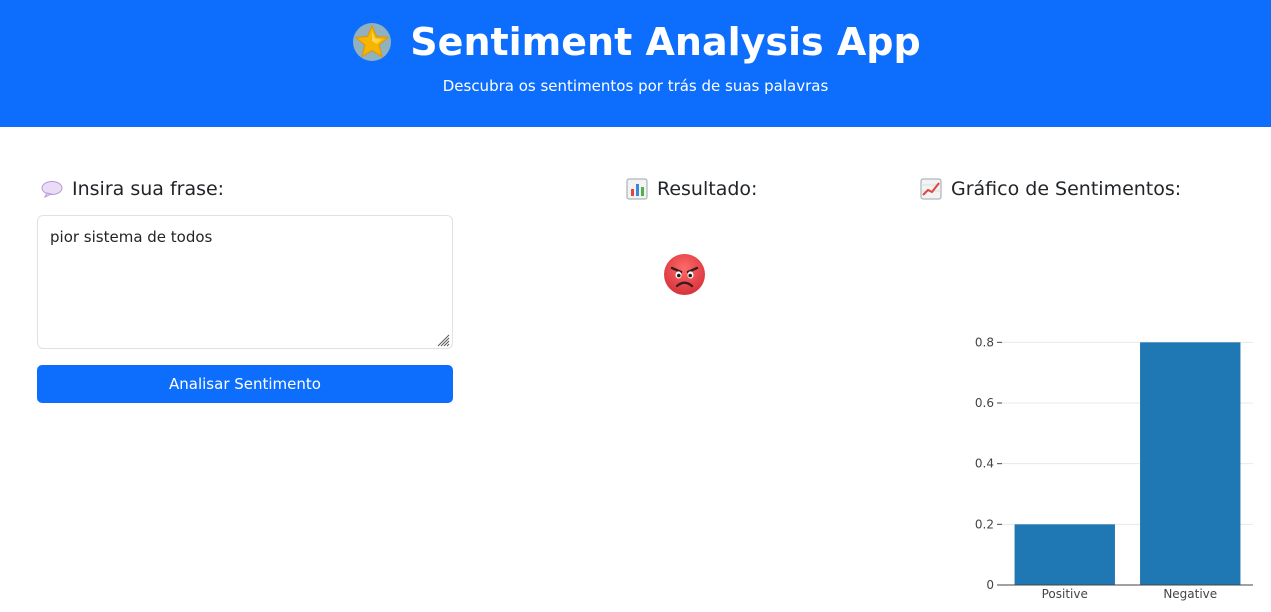  I want to click on chart-section-heading: Gráfico de Sentimentos:, so click(1050, 189).